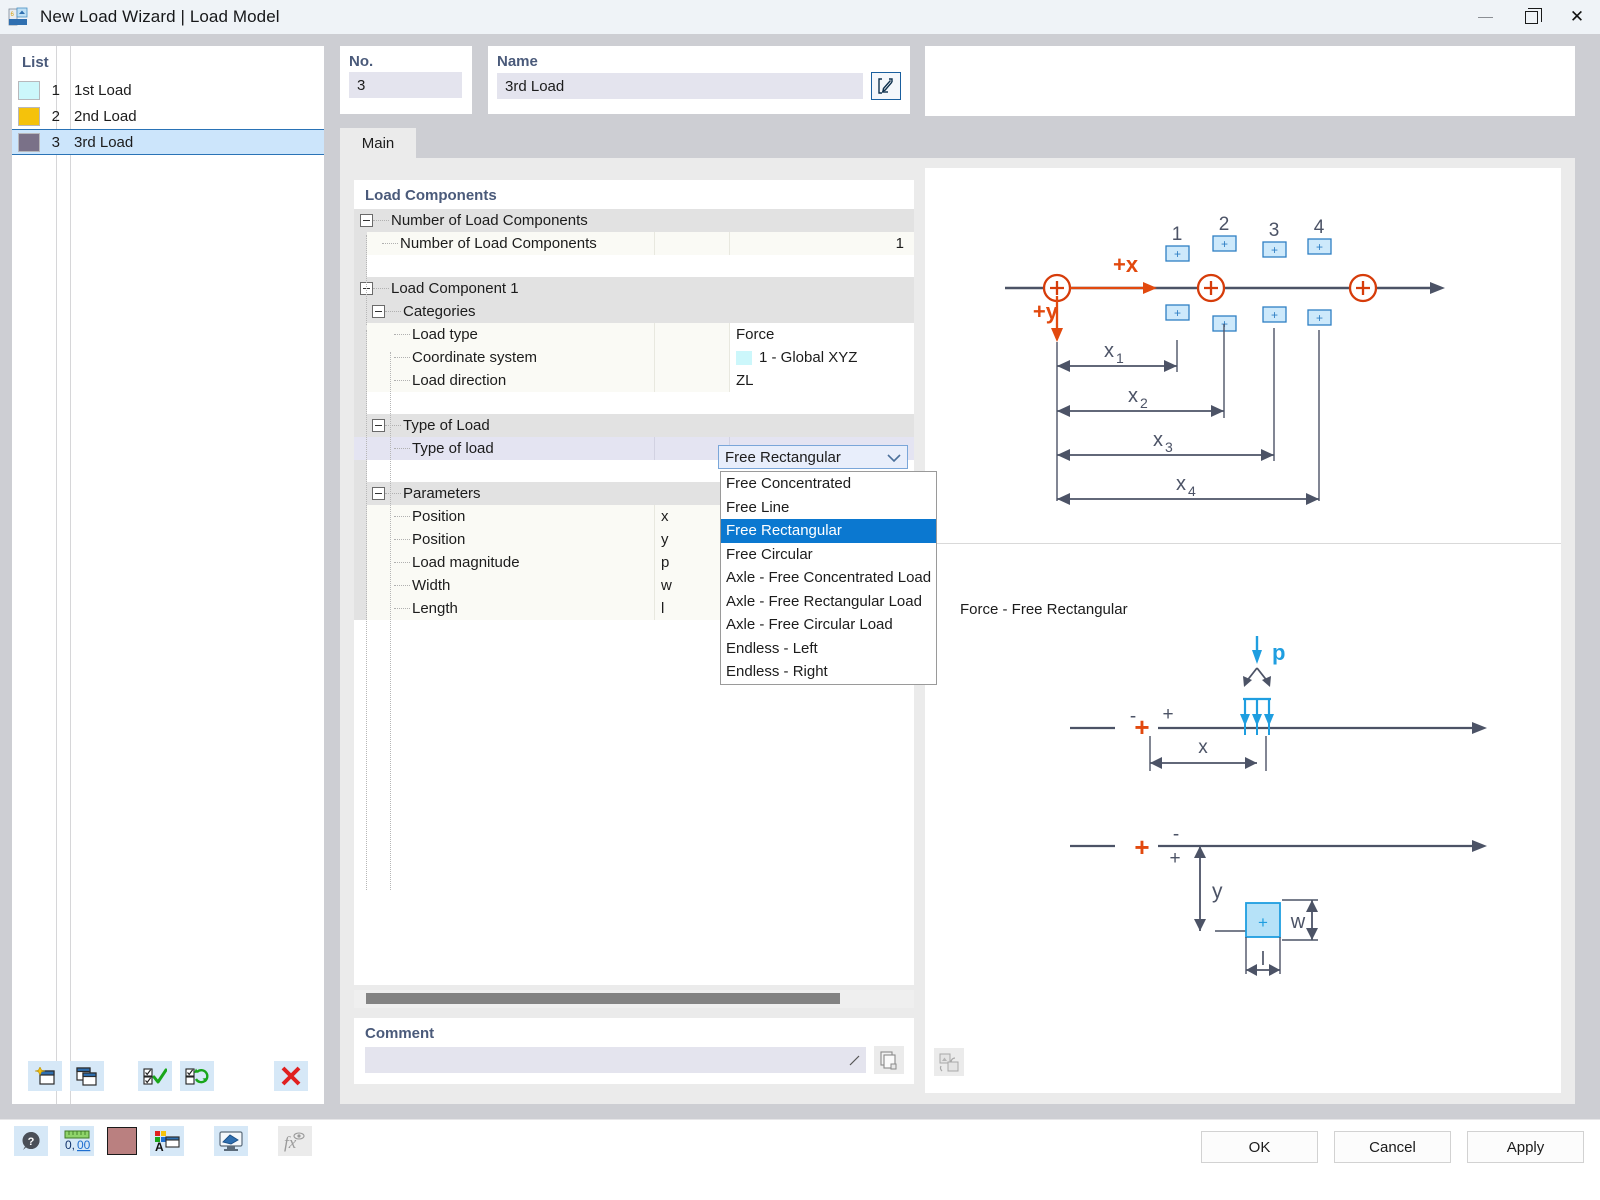 This screenshot has height=1200, width=1600. I want to click on origin-plus-2: +, so click(1141, 847).